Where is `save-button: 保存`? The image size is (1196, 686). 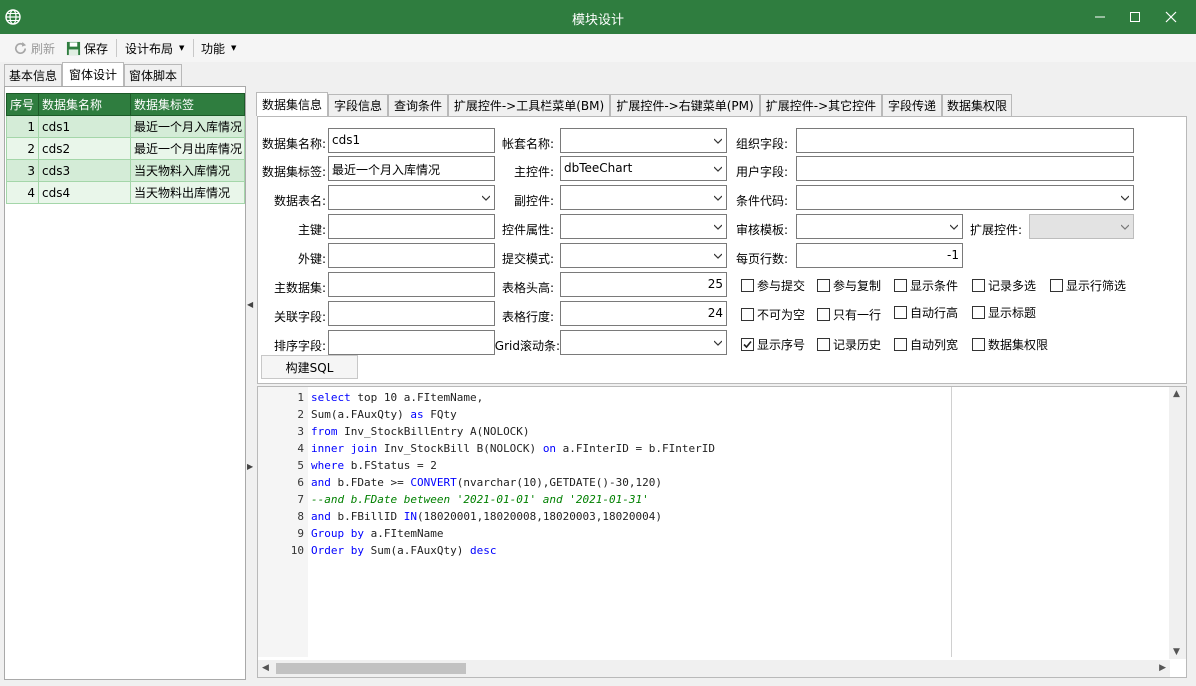
save-button: 保存 is located at coordinates (87, 48).